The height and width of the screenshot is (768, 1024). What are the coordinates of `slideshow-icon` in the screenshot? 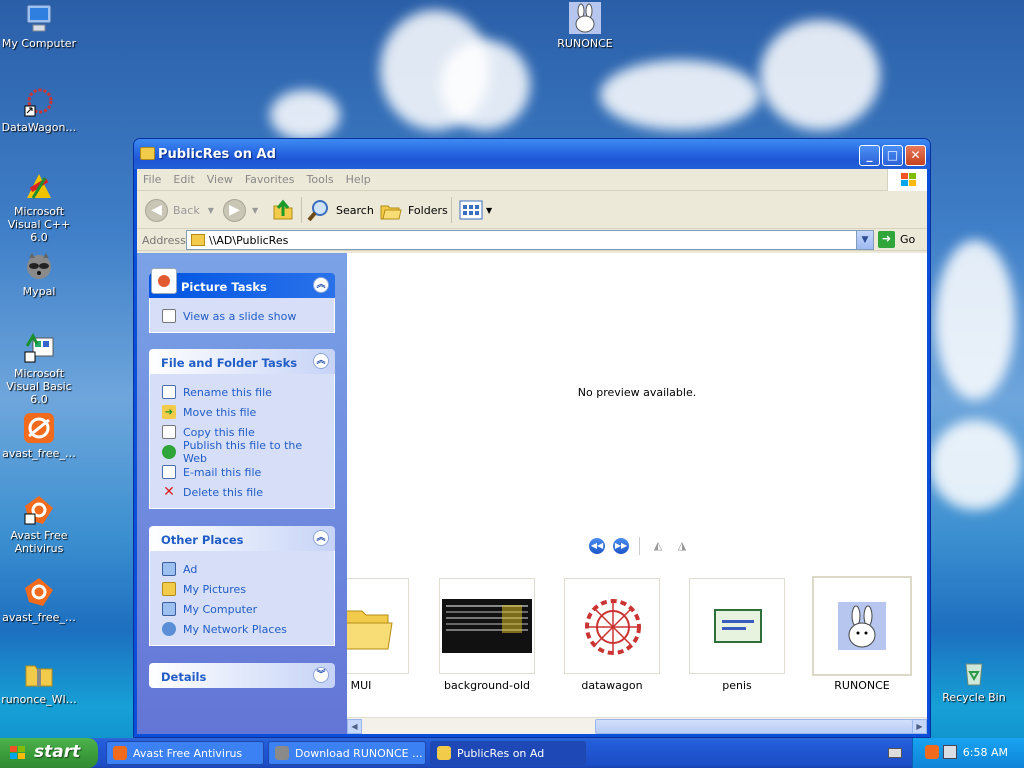 It's located at (169, 316).